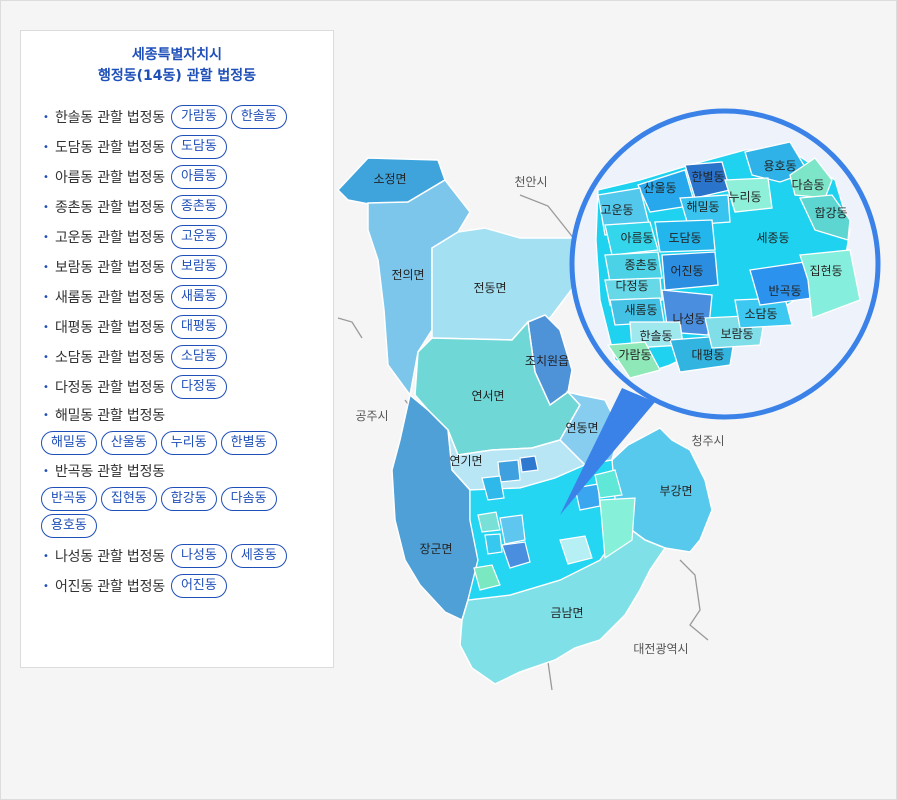  Describe the element at coordinates (772, 238) in the screenshot. I see `label-sejong: 세종동` at that location.